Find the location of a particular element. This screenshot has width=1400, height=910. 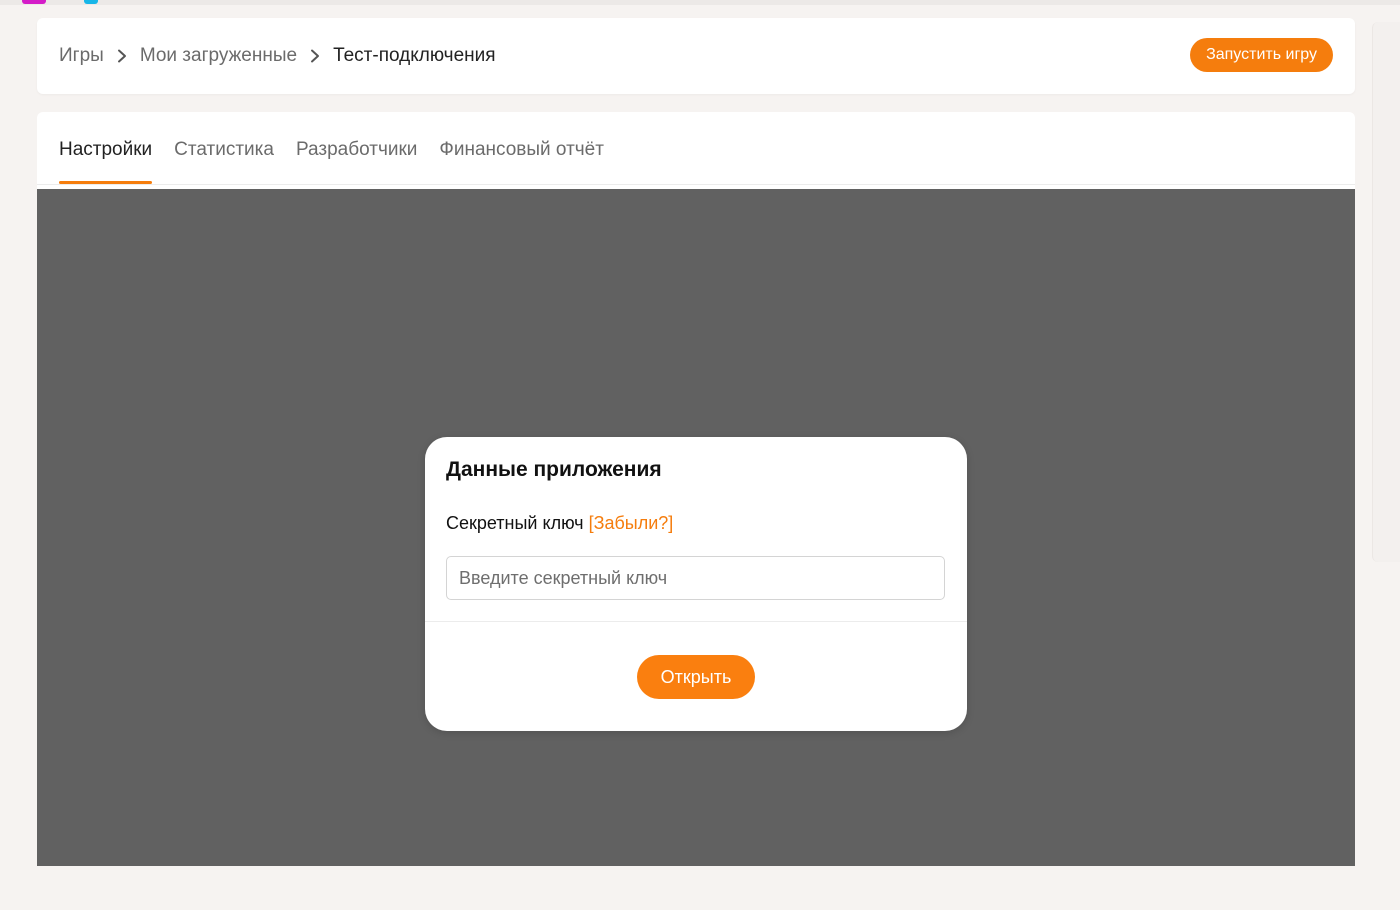

secret-key-label-text: Секретный ключ is located at coordinates (515, 523).